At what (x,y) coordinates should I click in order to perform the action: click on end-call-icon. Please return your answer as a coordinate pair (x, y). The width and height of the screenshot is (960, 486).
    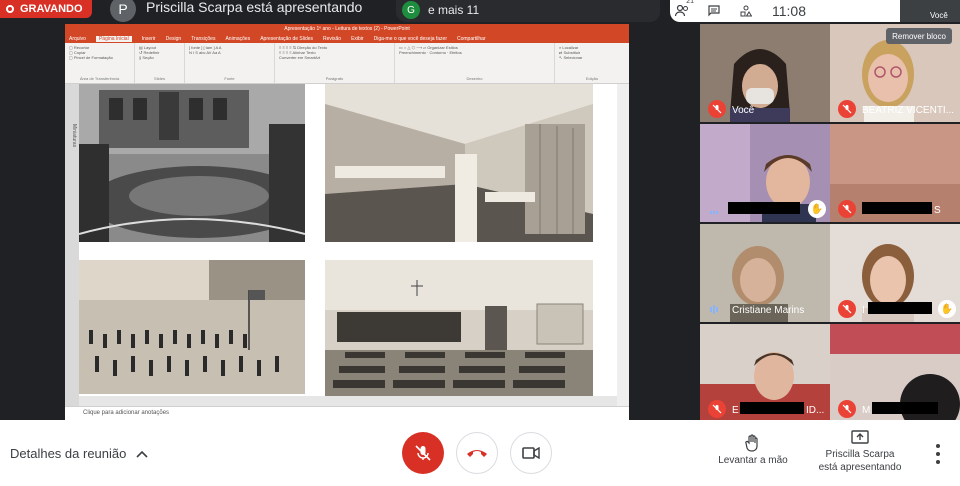
    Looking at the image, I should click on (477, 453).